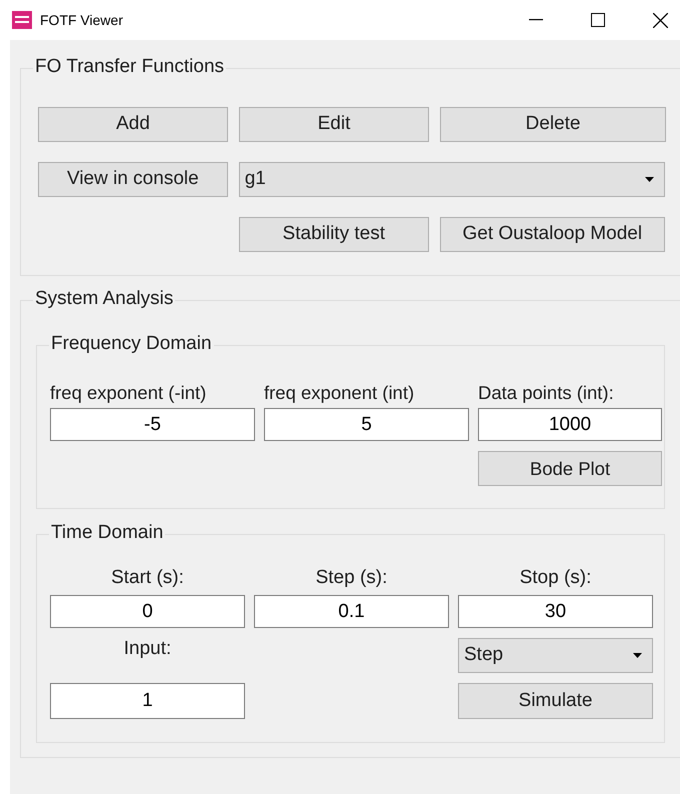 The height and width of the screenshot is (794, 680). Describe the element at coordinates (555, 611) in the screenshot. I see `input-field: 30` at that location.